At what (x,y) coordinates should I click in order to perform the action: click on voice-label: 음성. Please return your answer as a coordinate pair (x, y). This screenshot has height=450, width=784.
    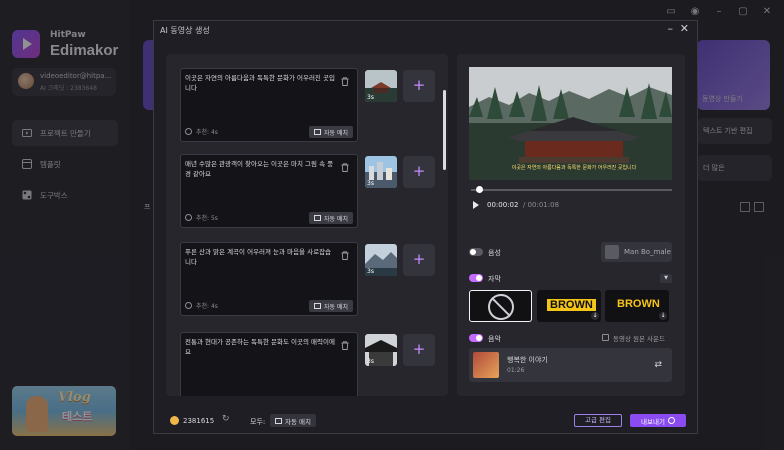
    Looking at the image, I should click on (494, 253).